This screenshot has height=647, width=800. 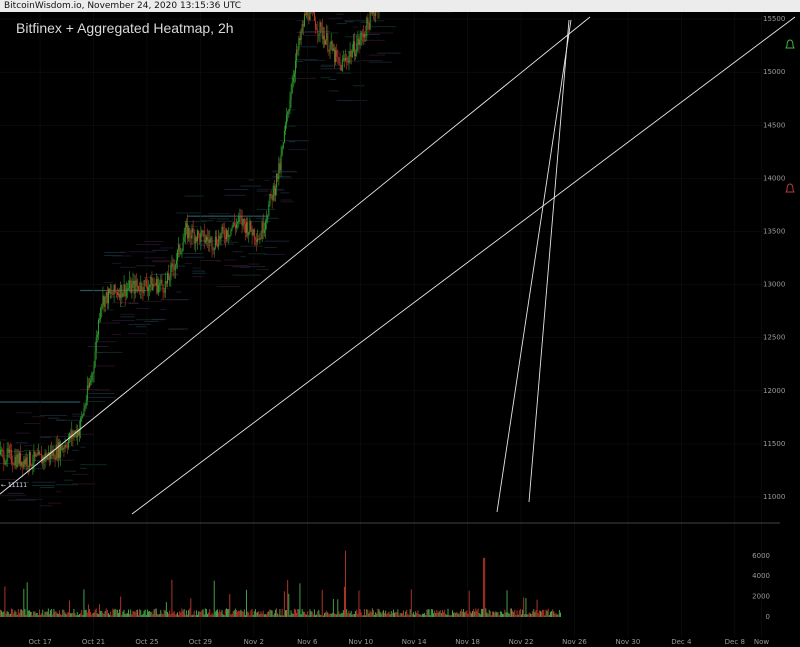 What do you see at coordinates (774, 178) in the screenshot?
I see `price-tick-label: 14000` at bounding box center [774, 178].